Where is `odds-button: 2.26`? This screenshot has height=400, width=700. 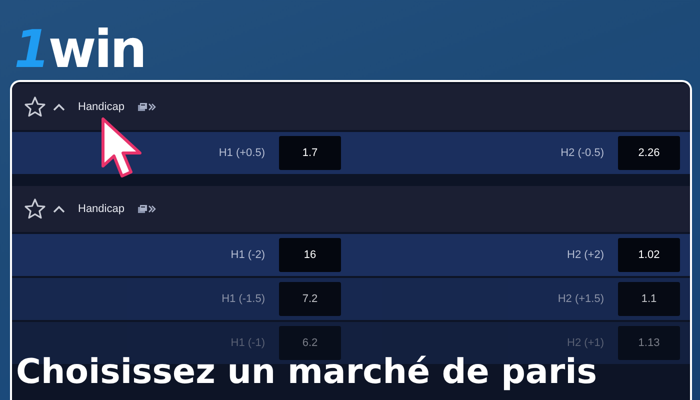 odds-button: 2.26 is located at coordinates (649, 153).